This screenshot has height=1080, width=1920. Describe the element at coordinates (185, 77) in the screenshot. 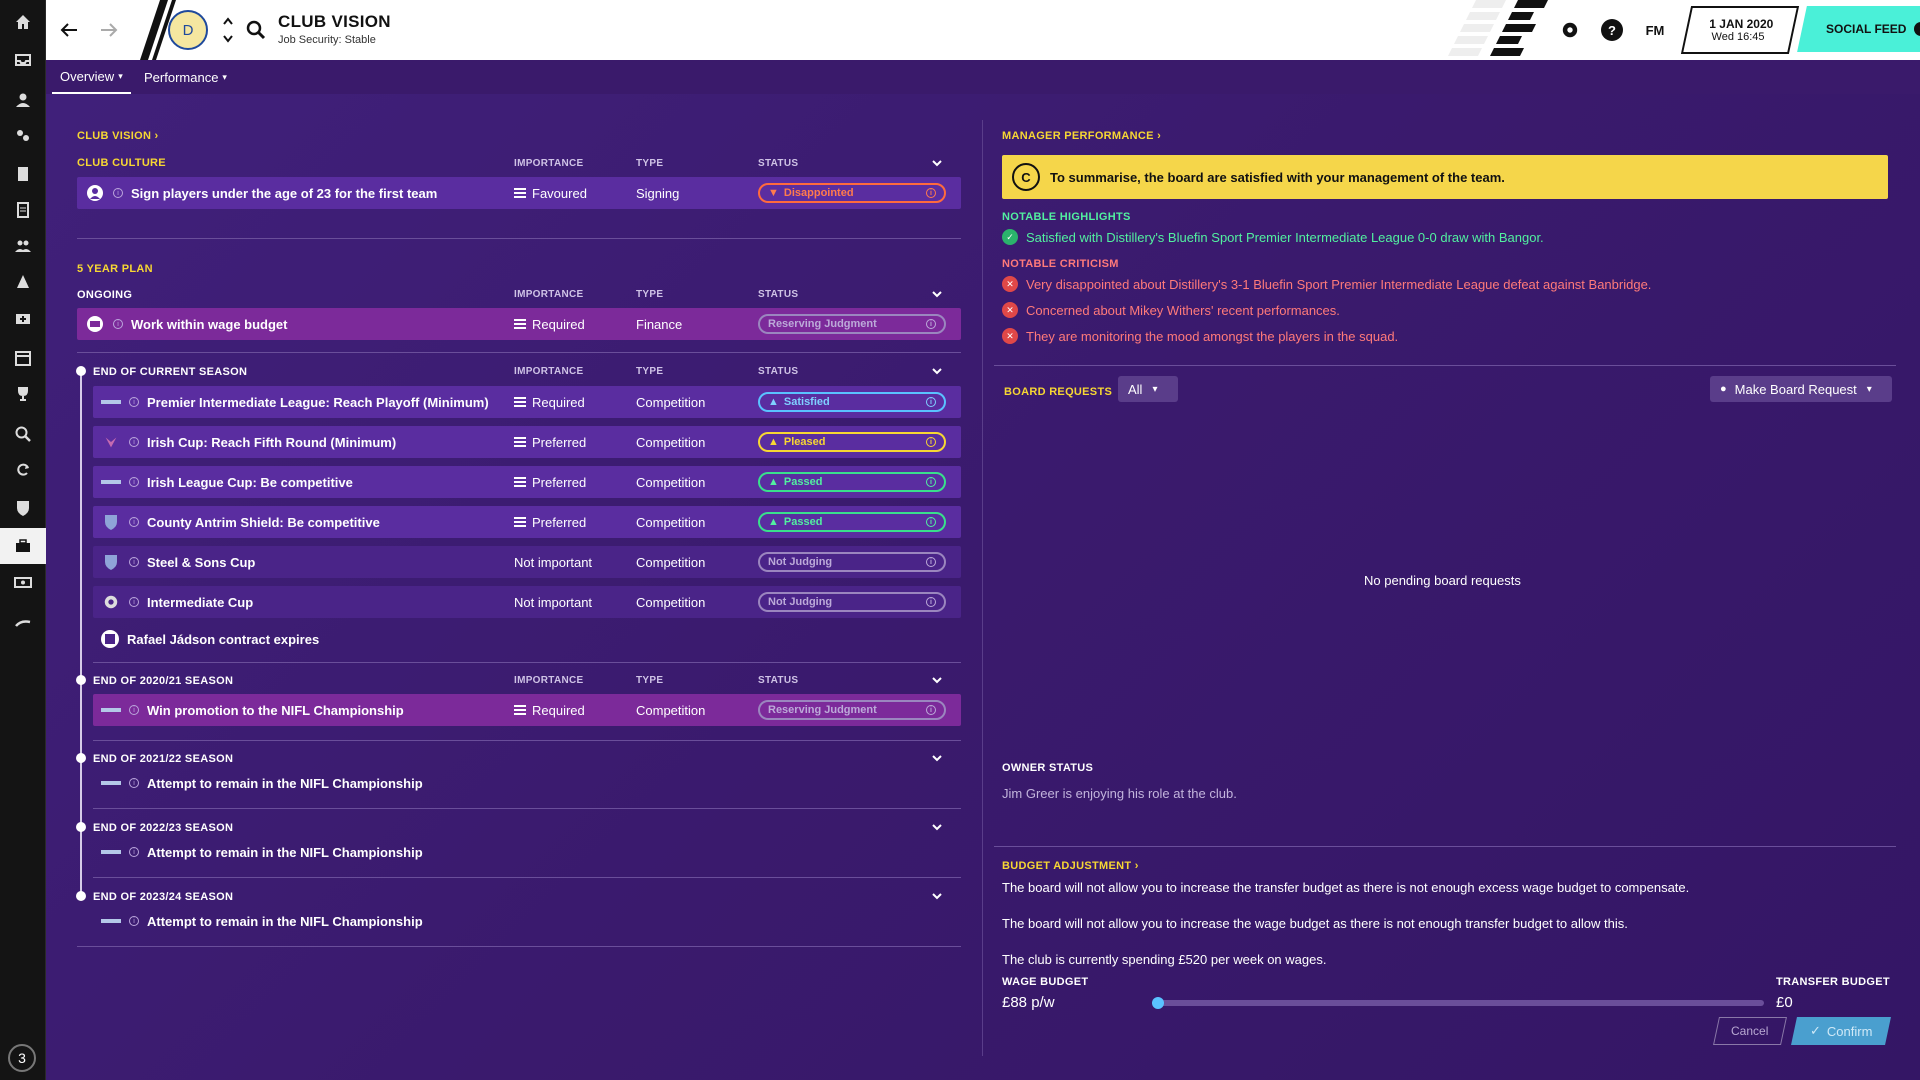

I see `tab-performance: Performance ▾` at that location.